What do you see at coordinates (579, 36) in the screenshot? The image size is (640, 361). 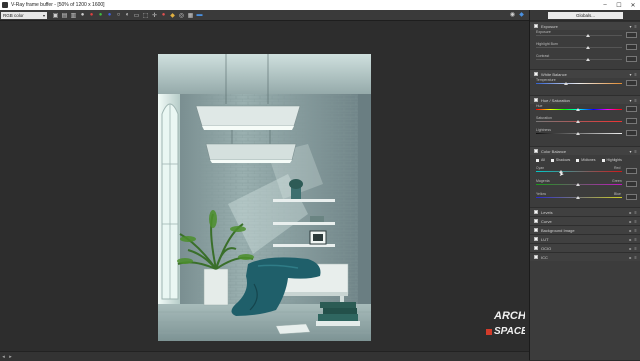 I see `exposure-track` at bounding box center [579, 36].